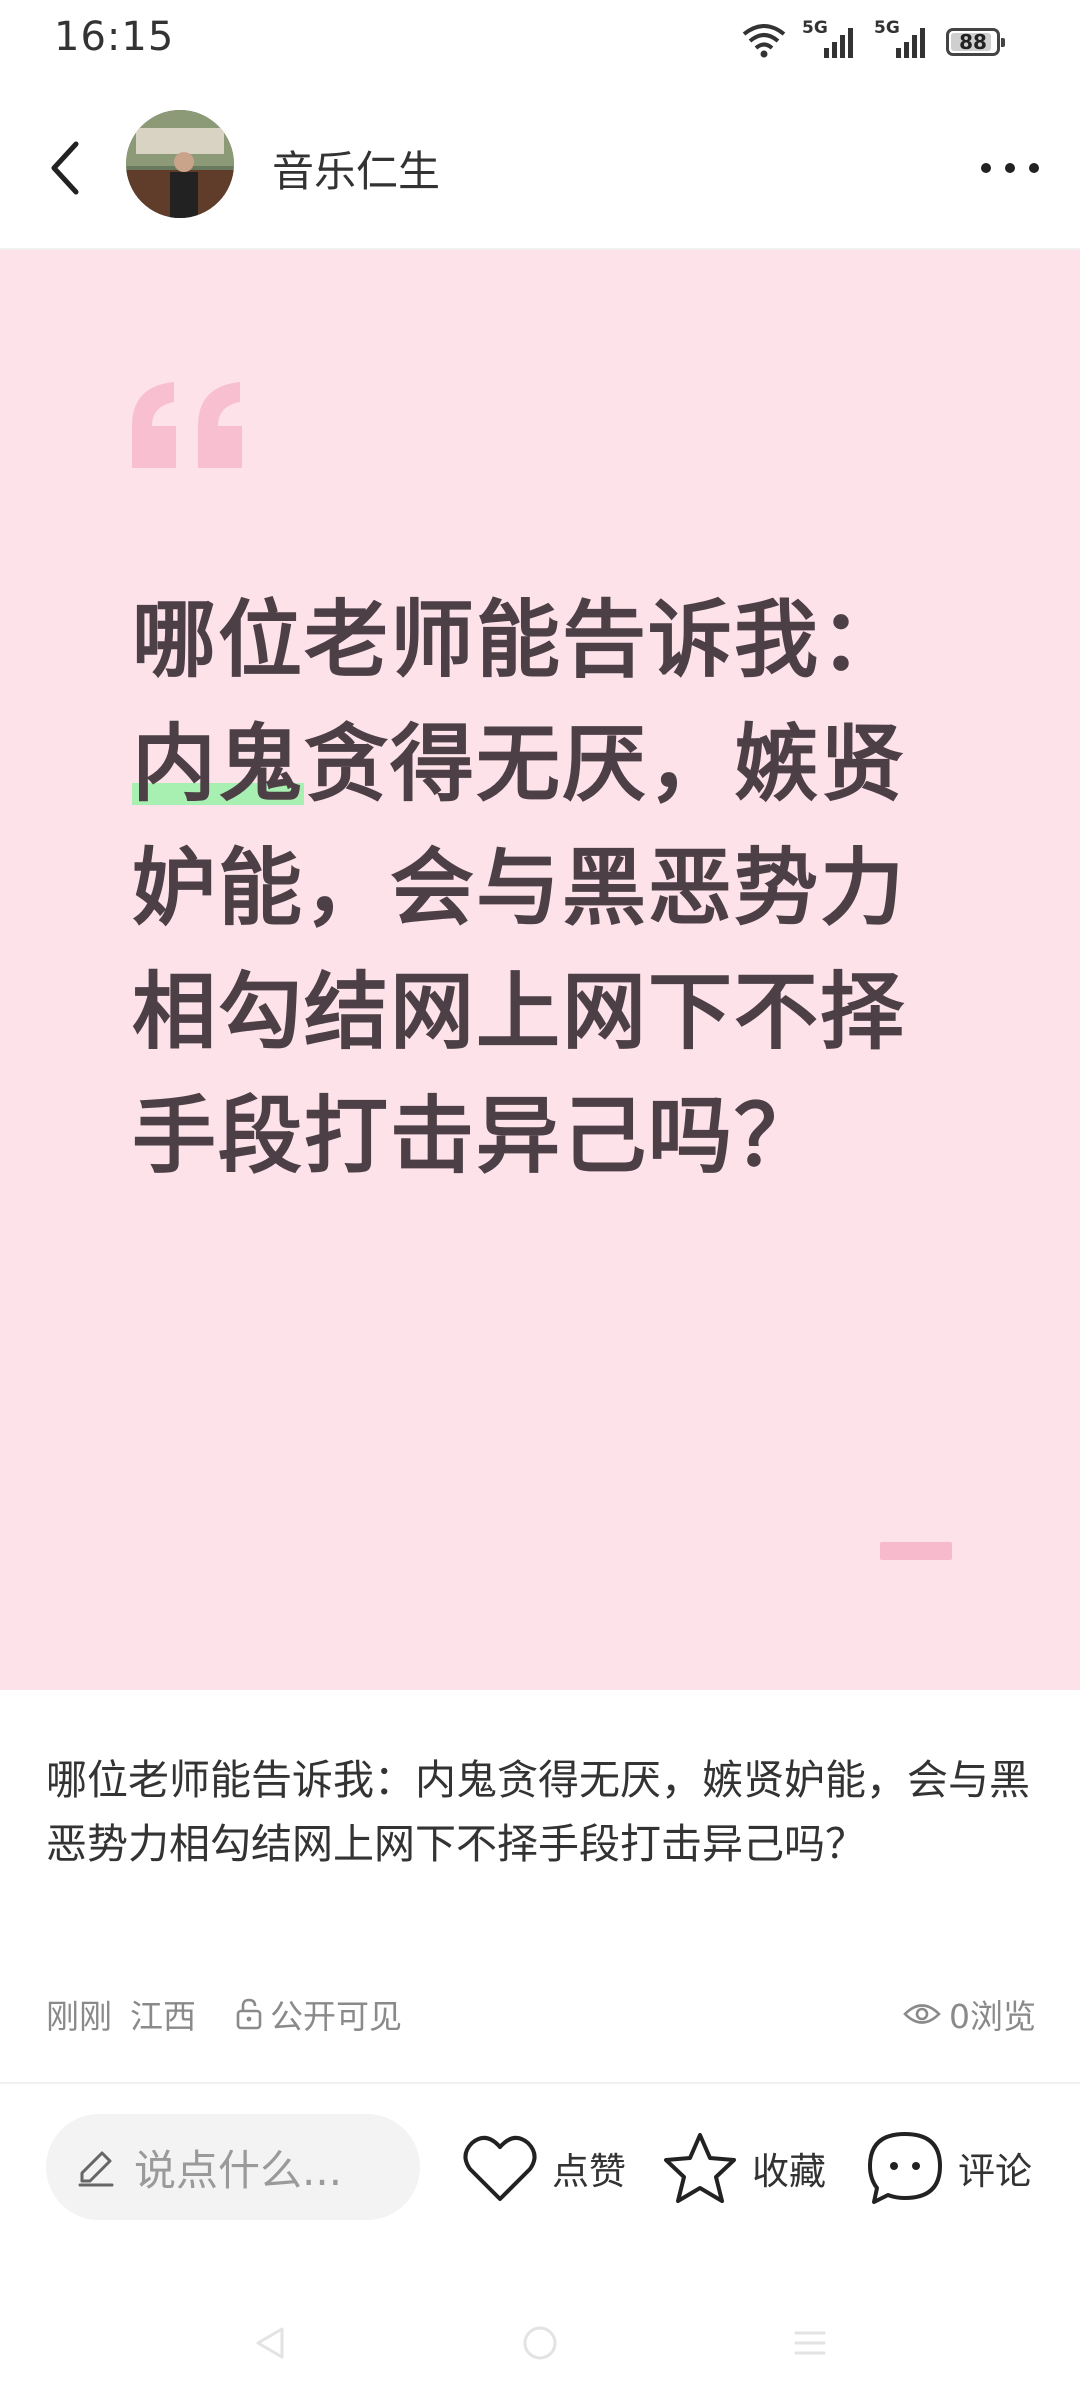 The height and width of the screenshot is (2400, 1080). I want to click on wifi-icon, so click(764, 42).